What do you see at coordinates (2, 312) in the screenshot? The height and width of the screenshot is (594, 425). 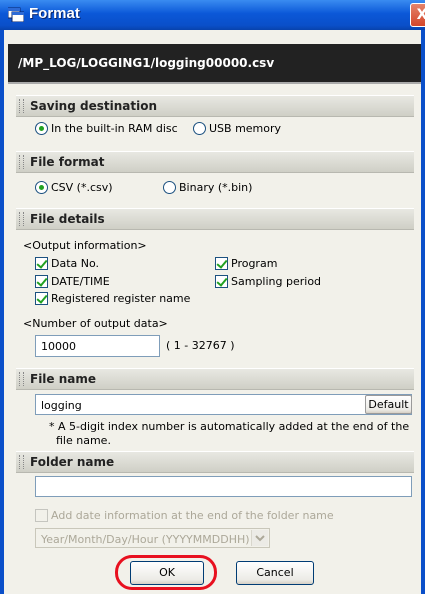 I see `window-frame-left` at bounding box center [2, 312].